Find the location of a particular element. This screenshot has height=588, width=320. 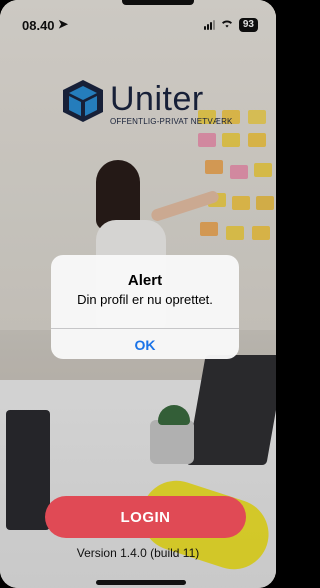

alert-dialog: Alert Din profil er nu oprettet. OK is located at coordinates (145, 307).